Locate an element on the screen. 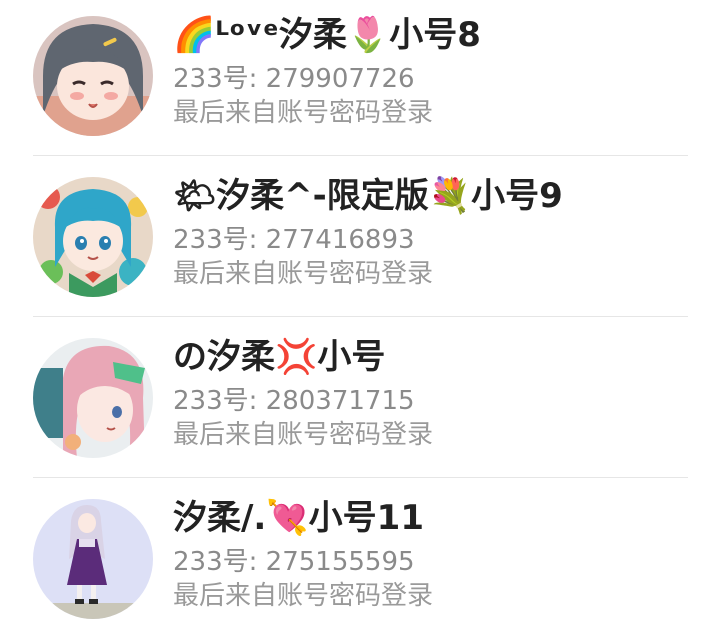 This screenshot has height=643, width=712. anime-girl-gray-hair-avatar is located at coordinates (93, 76).